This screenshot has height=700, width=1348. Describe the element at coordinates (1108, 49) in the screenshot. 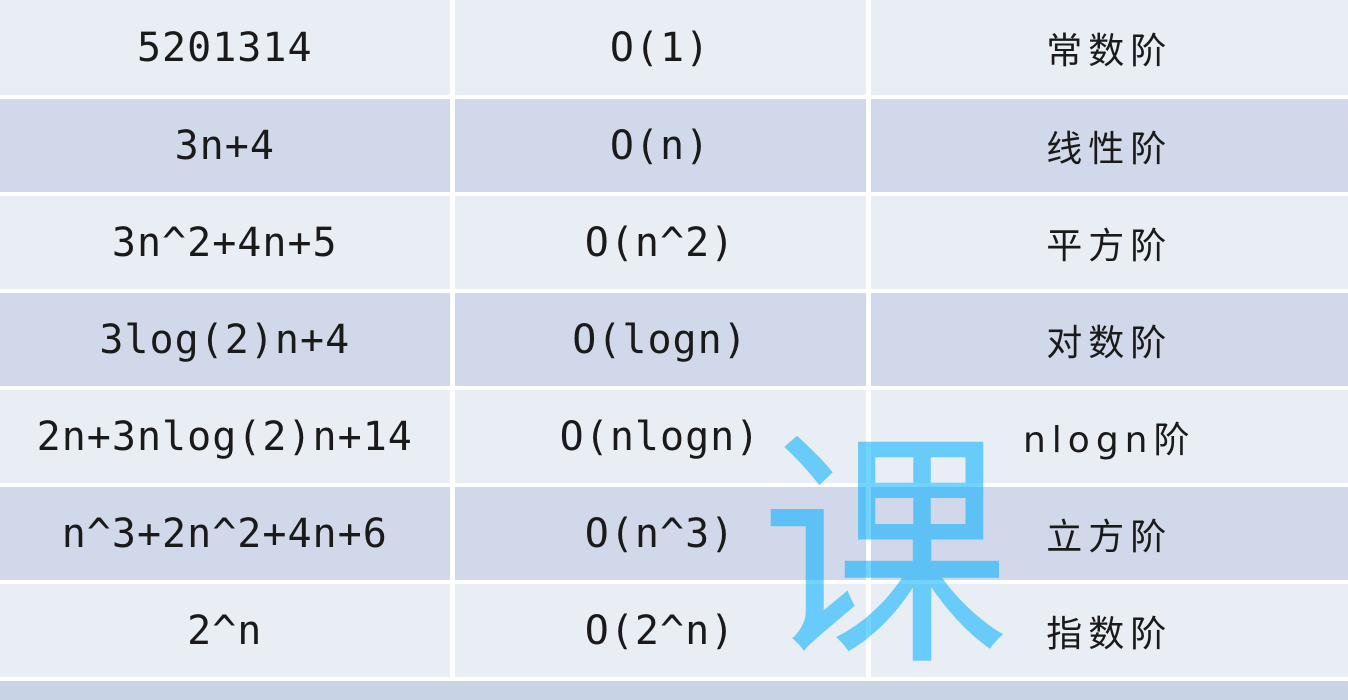

I see `order-name-cell: 常数阶` at that location.